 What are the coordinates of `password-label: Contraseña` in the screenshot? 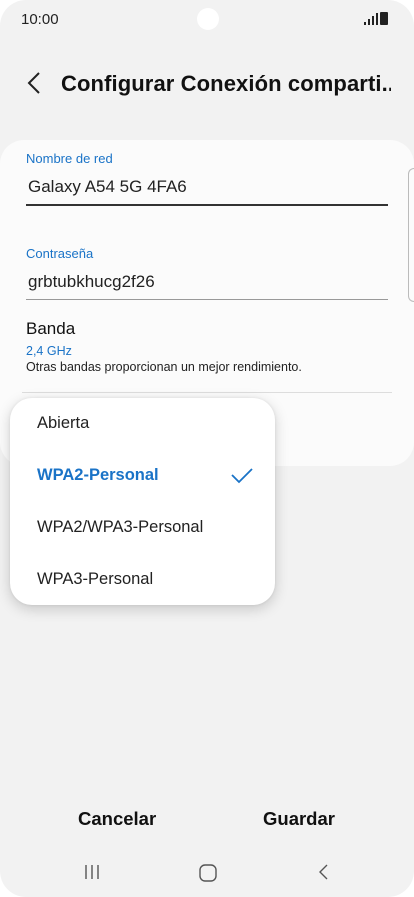 It's located at (60, 253).